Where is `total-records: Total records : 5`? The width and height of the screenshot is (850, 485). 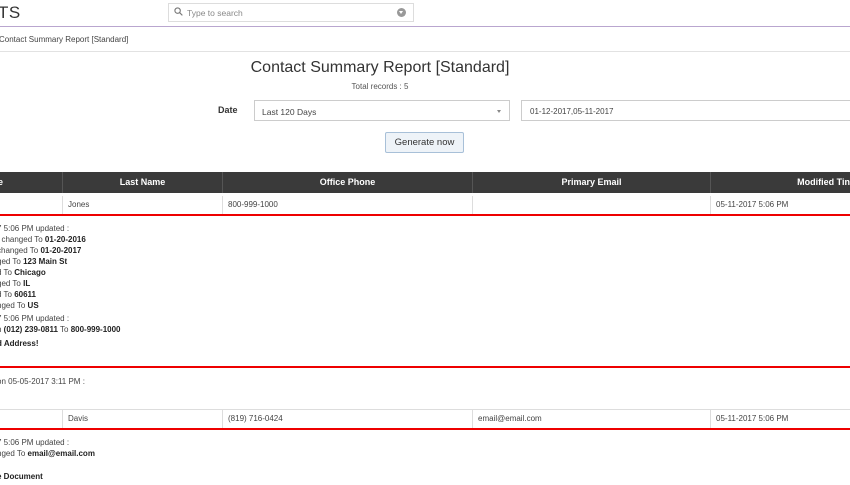 total-records: Total records : 5 is located at coordinates (380, 86).